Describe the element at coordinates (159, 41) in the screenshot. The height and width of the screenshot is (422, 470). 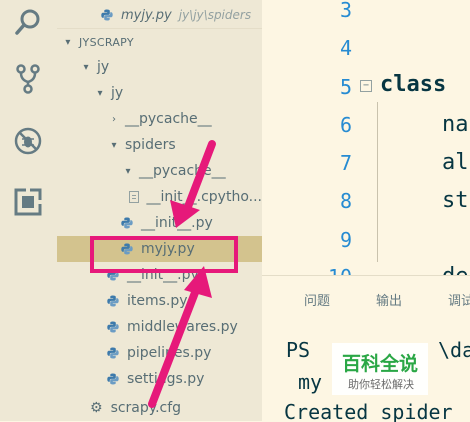
I see `explorer-section-header: ▾ JYSCRAPY` at that location.